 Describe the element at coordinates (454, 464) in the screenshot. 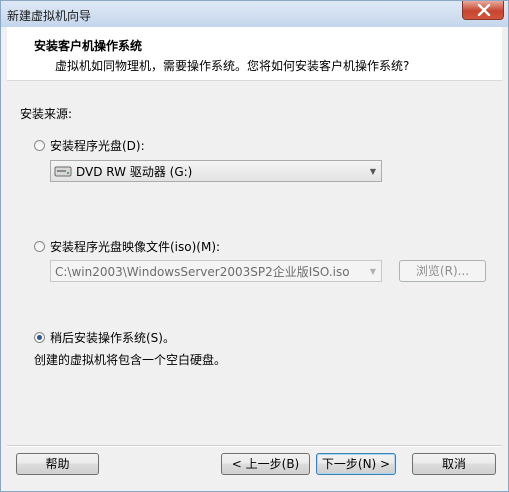

I see `cancel-button: 取消` at that location.